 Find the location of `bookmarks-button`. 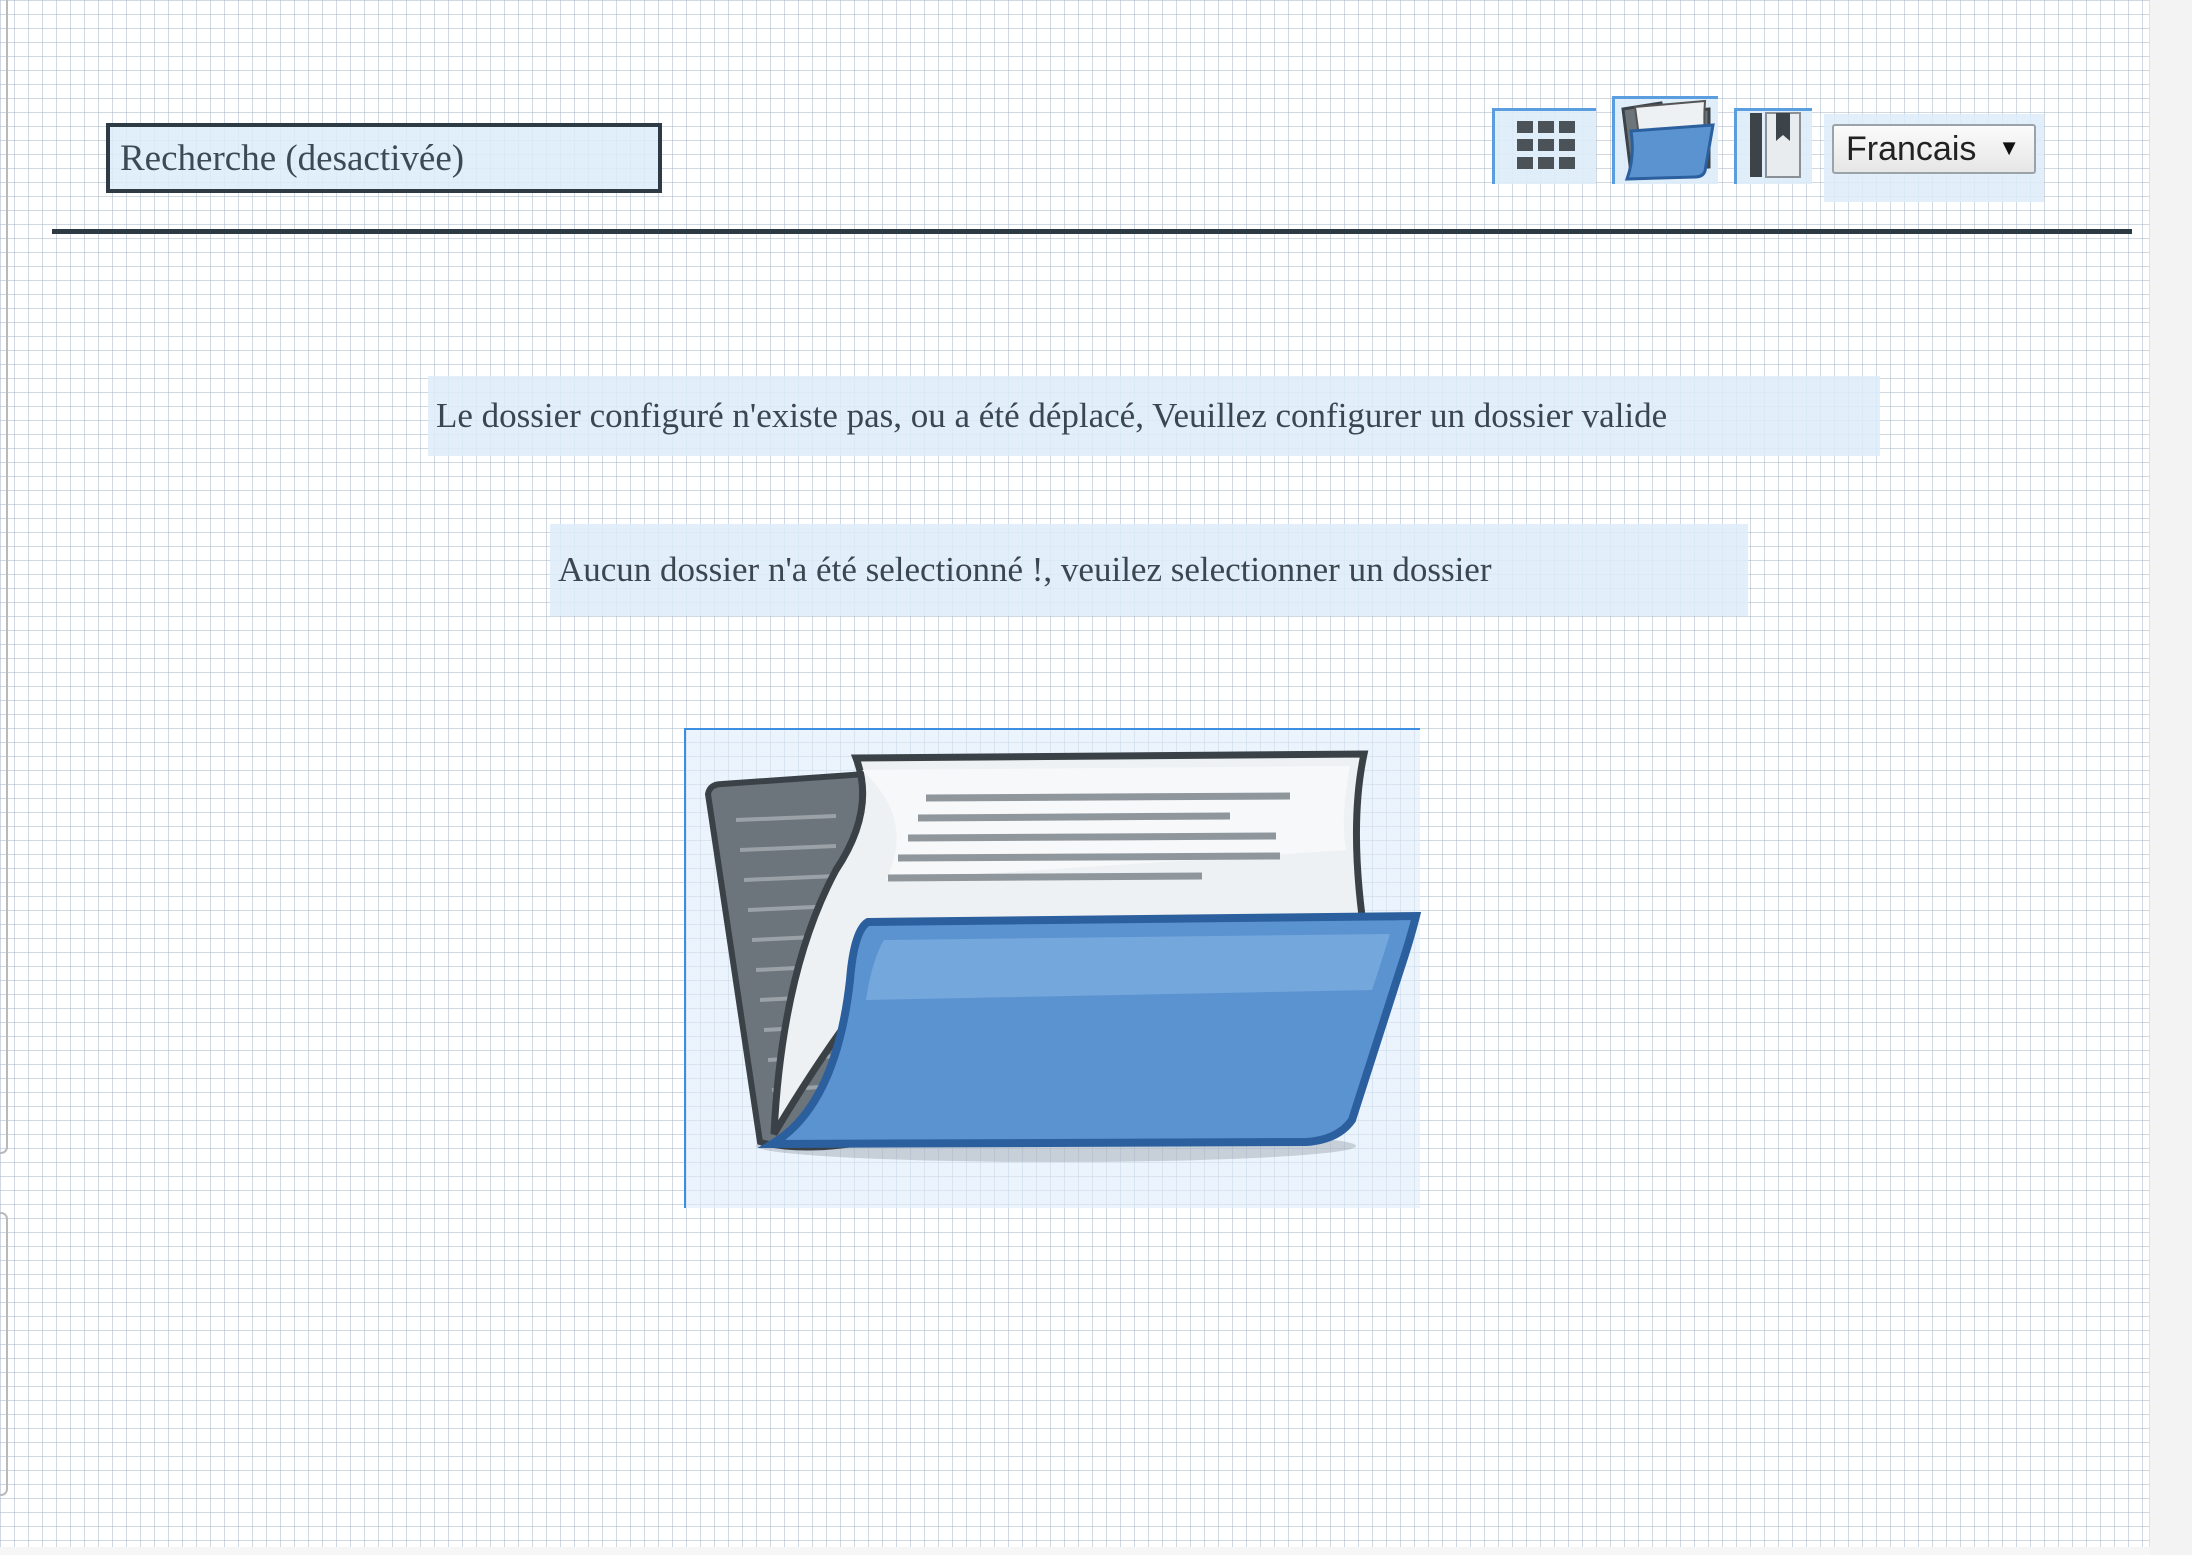

bookmarks-button is located at coordinates (1773, 146).